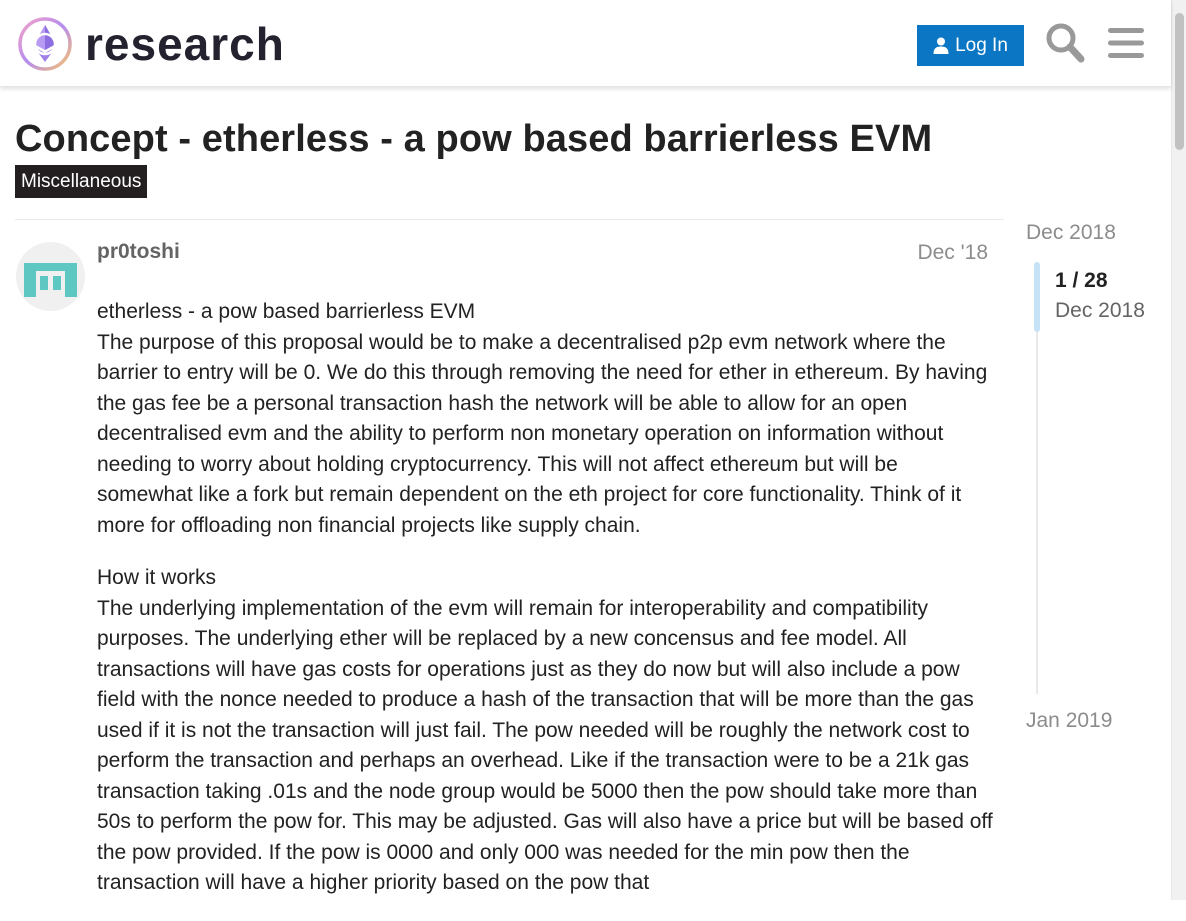 This screenshot has width=1186, height=921. Describe the element at coordinates (1069, 721) in the screenshot. I see `timeline-end-date: Jan 2019` at that location.